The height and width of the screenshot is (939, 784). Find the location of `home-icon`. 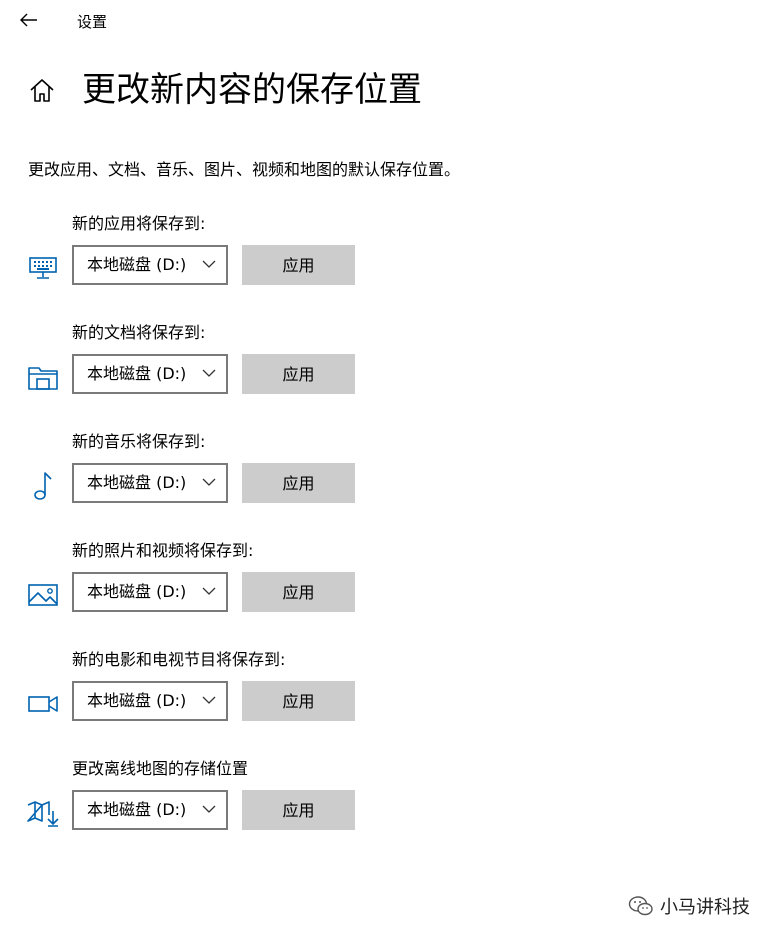

home-icon is located at coordinates (42, 91).